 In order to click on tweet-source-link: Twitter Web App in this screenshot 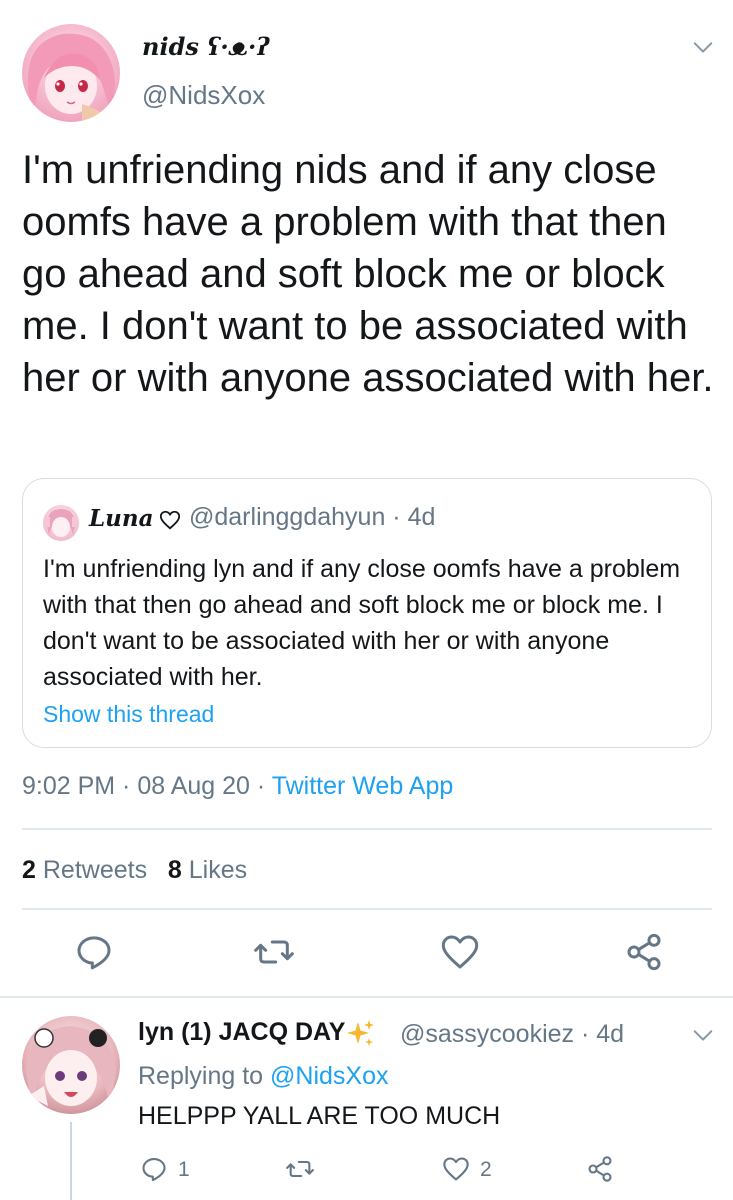, I will do `click(363, 786)`.